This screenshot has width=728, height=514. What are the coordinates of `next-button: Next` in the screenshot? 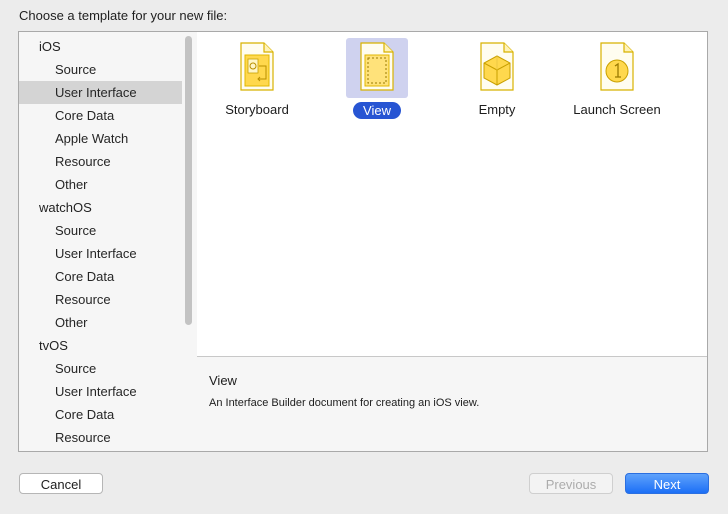 It's located at (667, 483).